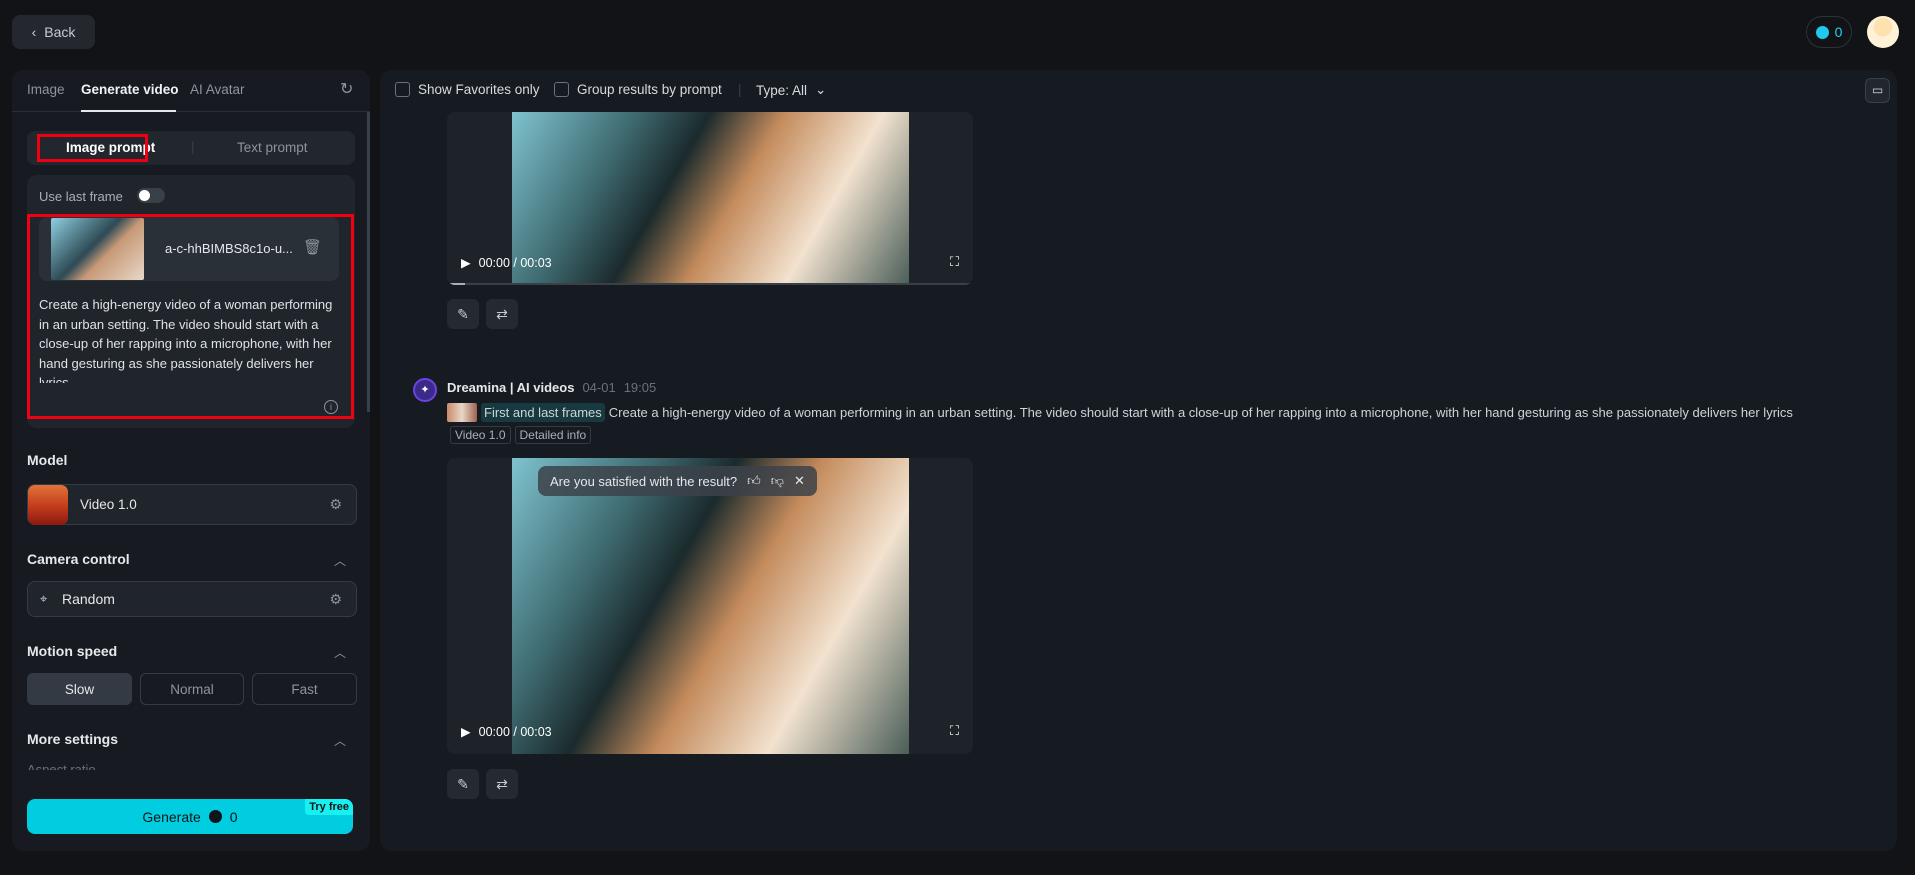  I want to click on aspect-ratio-label: Aspect ratio, so click(61, 766).